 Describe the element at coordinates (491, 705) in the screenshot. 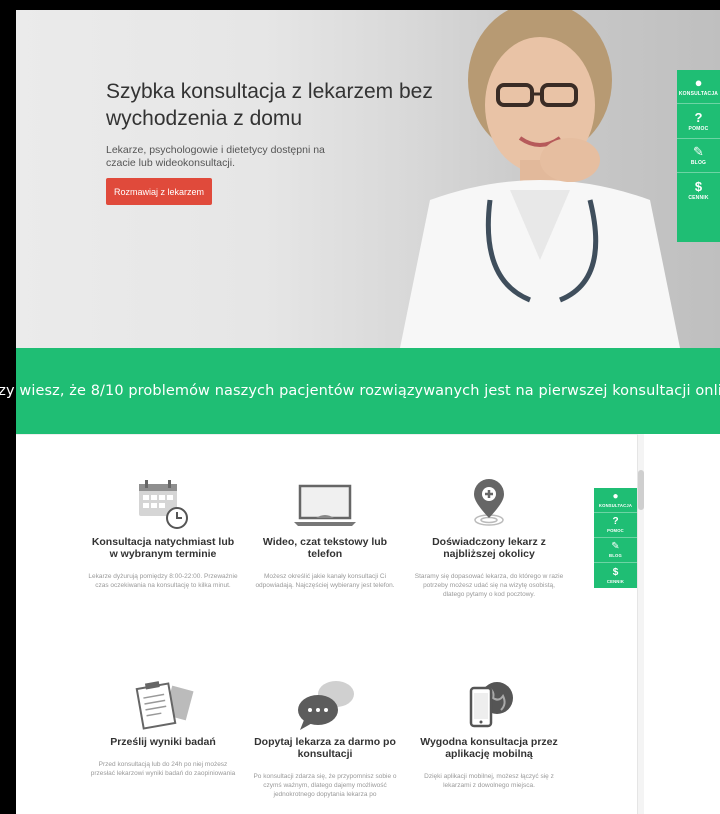

I see `mobile-globe-icon` at that location.